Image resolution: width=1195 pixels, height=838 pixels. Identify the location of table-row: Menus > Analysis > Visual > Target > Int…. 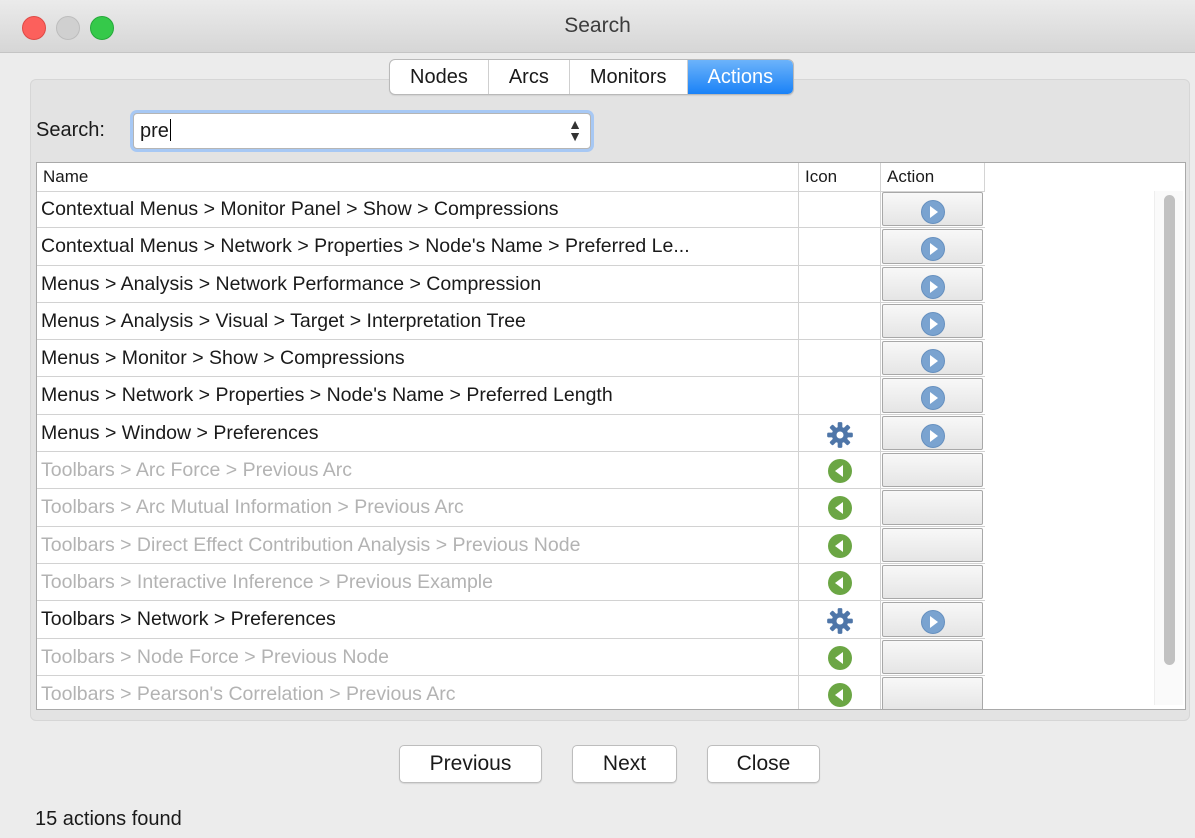
(511, 321).